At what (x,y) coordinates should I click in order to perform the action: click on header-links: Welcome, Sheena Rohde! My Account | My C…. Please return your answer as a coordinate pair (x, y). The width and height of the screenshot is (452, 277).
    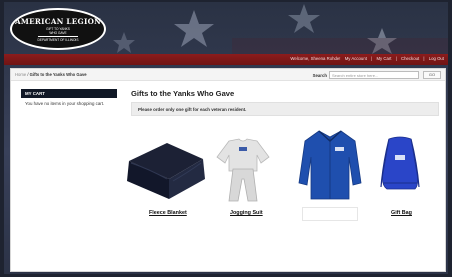
    Looking at the image, I should click on (365, 58).